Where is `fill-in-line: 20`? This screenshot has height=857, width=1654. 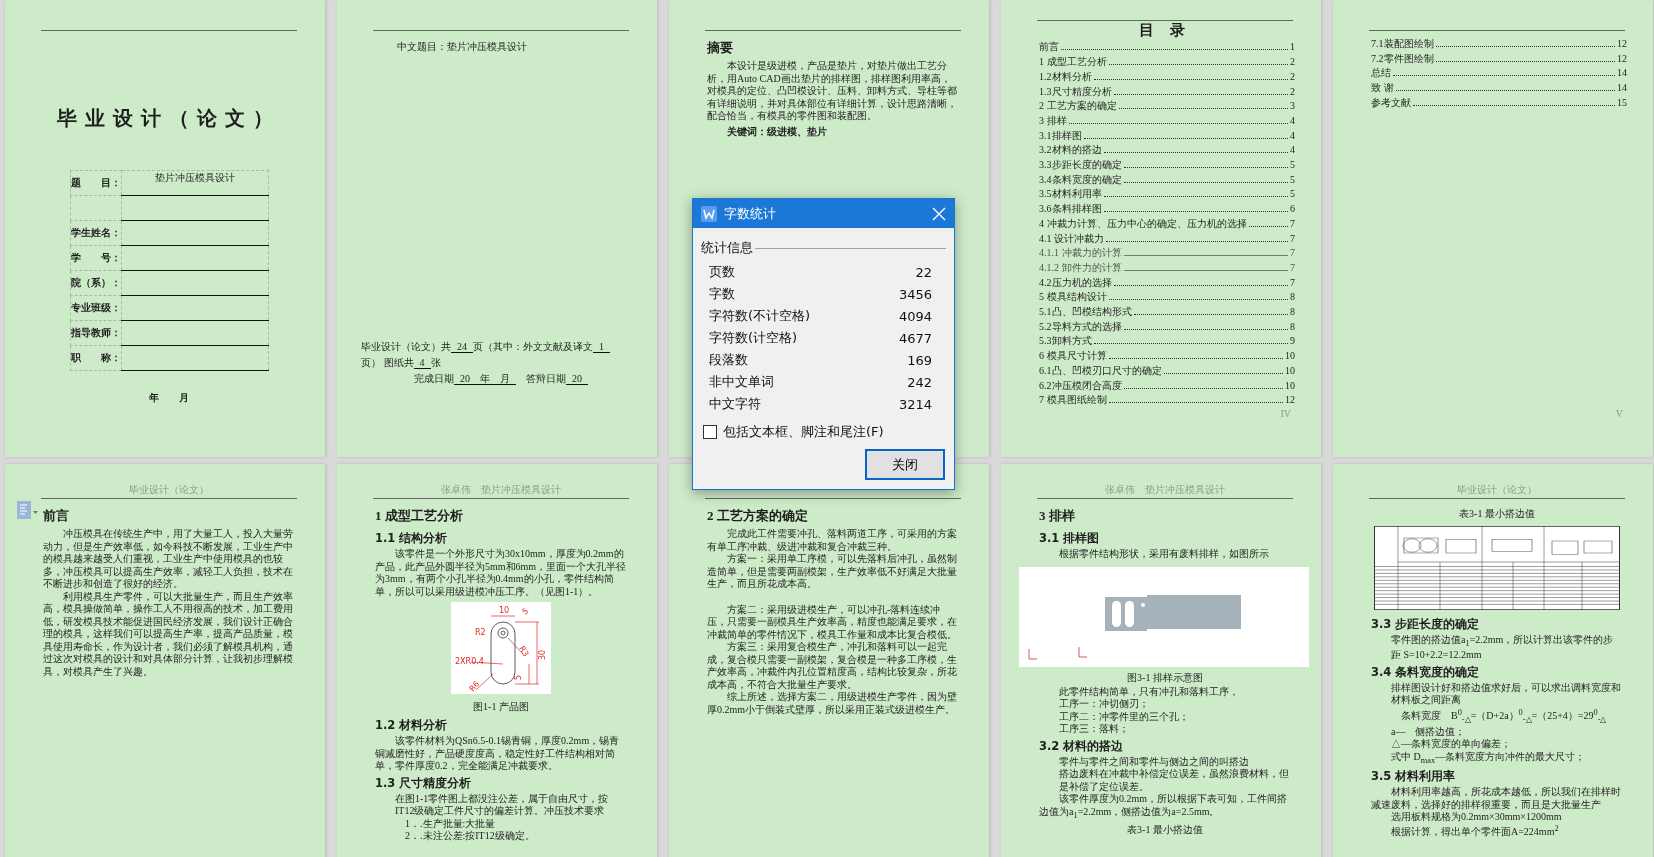 fill-in-line: 20 is located at coordinates (577, 379).